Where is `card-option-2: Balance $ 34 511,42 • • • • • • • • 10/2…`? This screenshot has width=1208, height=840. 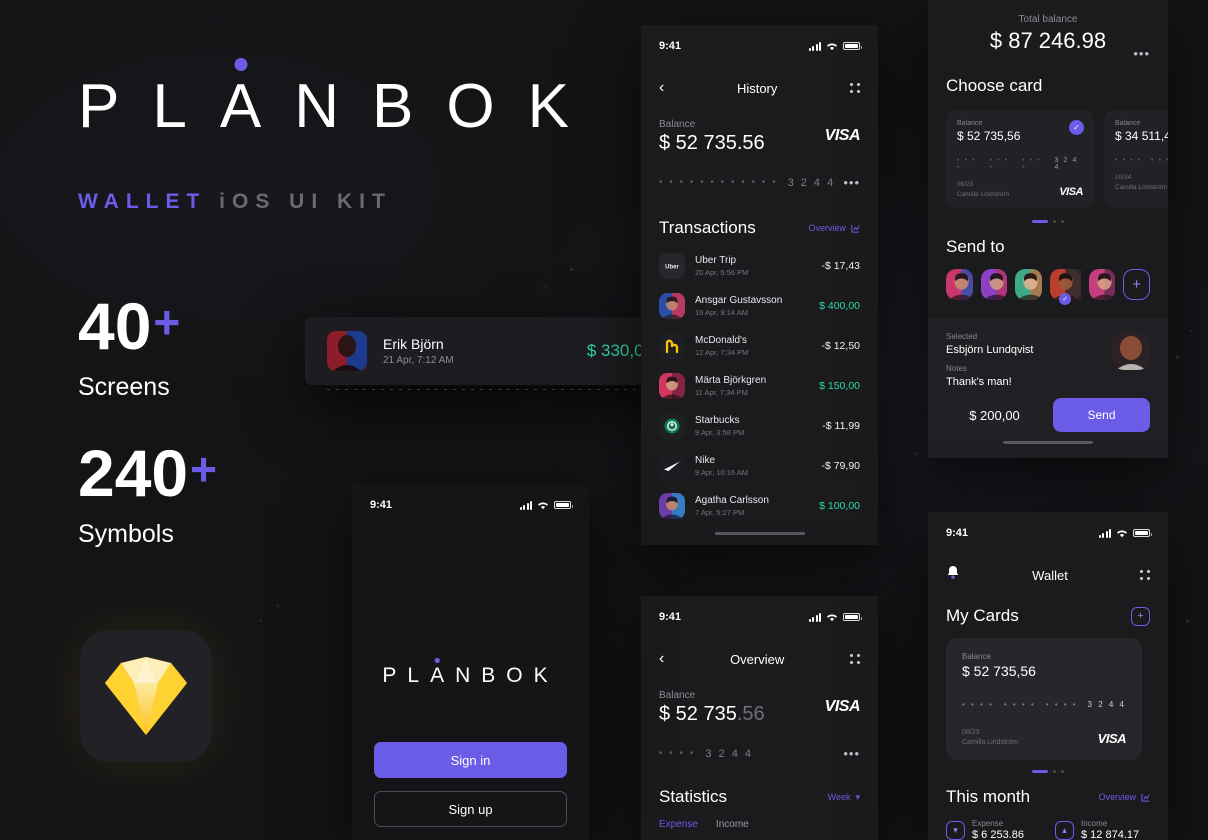
card-option-2: Balance $ 34 511,42 • • • • • • • • 10/2… is located at coordinates (1136, 159).